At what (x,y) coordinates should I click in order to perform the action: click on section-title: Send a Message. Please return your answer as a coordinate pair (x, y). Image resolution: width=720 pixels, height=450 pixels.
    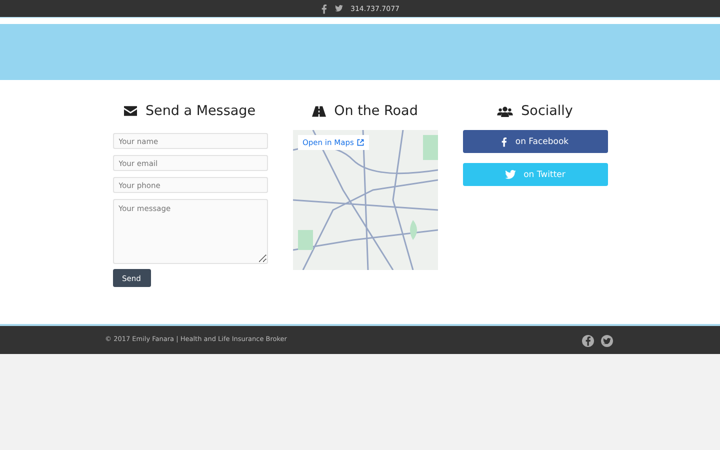
    Looking at the image, I should click on (200, 111).